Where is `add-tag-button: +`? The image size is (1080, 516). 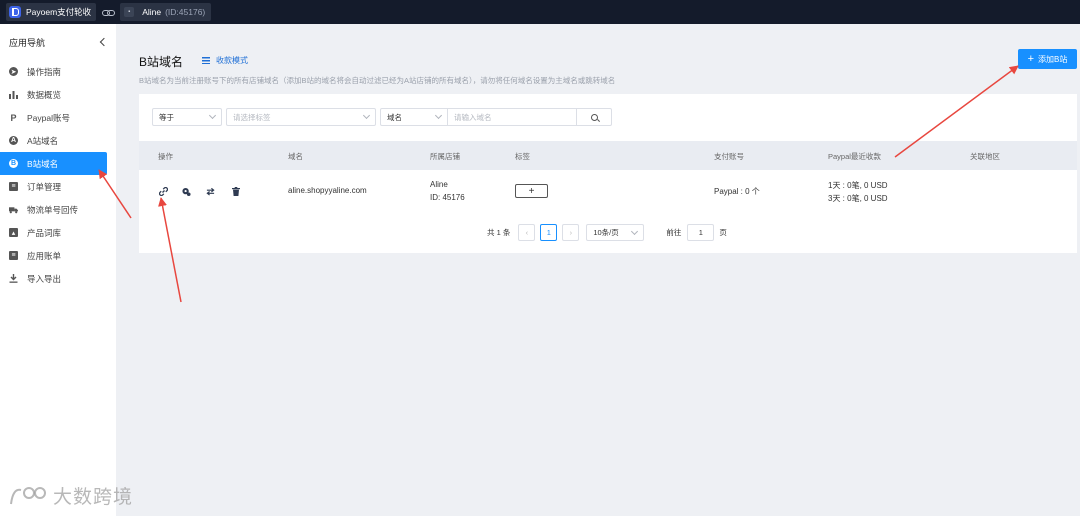 add-tag-button: + is located at coordinates (531, 191).